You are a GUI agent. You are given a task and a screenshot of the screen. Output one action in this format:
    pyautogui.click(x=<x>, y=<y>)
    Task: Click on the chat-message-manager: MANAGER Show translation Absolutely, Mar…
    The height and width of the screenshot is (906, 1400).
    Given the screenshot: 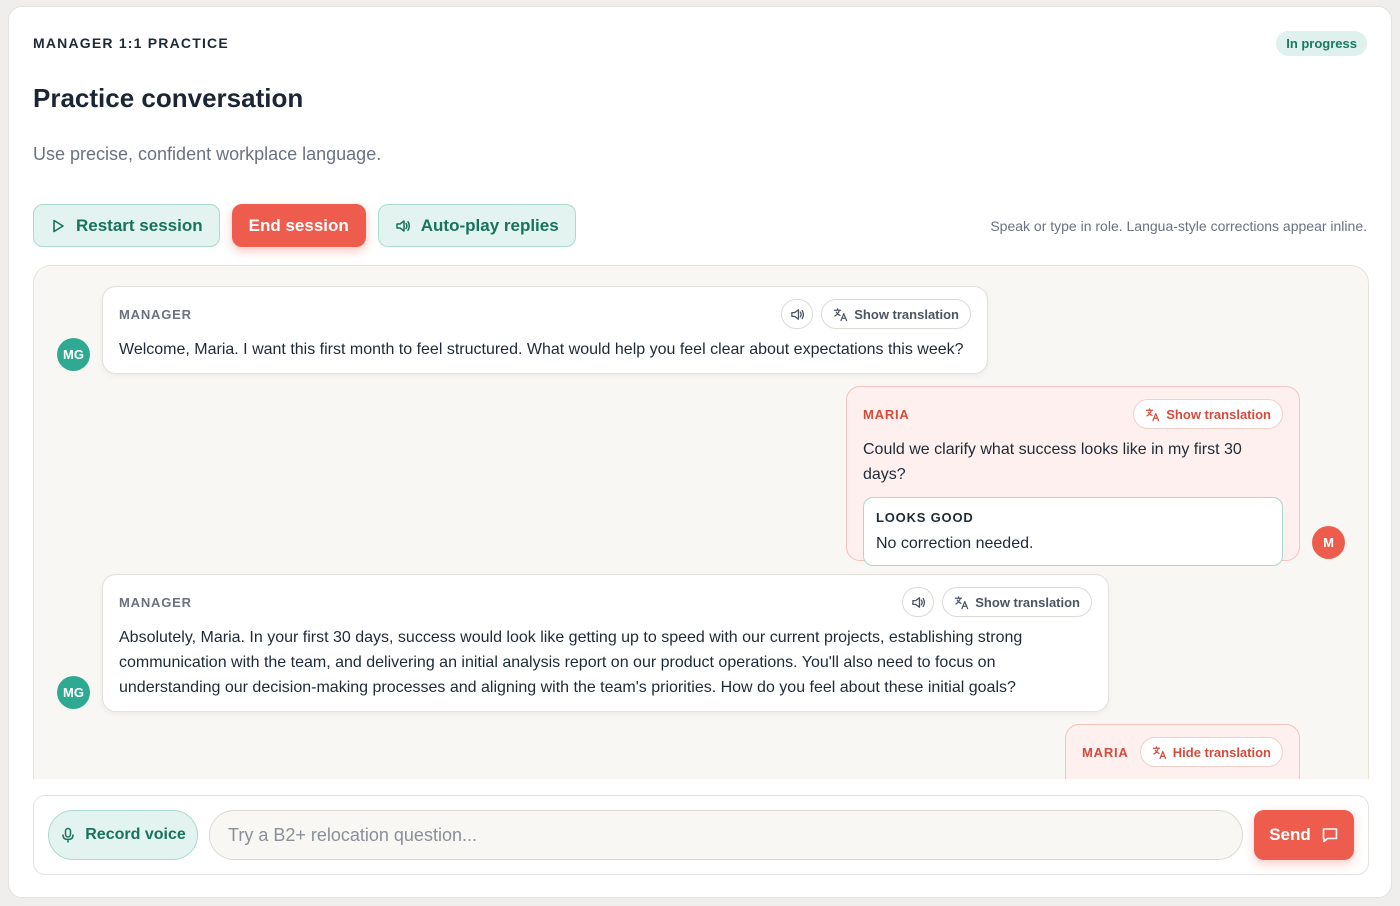 What is the action you would take?
    pyautogui.click(x=605, y=643)
    